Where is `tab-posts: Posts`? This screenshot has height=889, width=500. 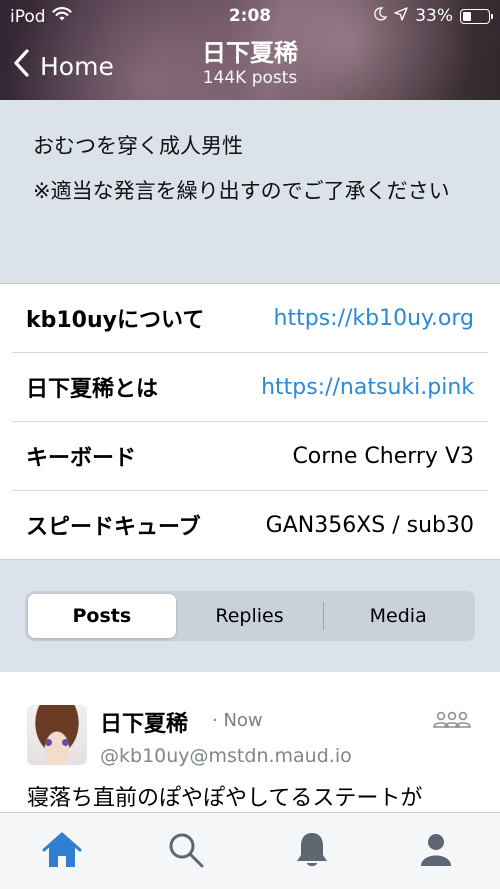 tab-posts: Posts is located at coordinates (102, 616).